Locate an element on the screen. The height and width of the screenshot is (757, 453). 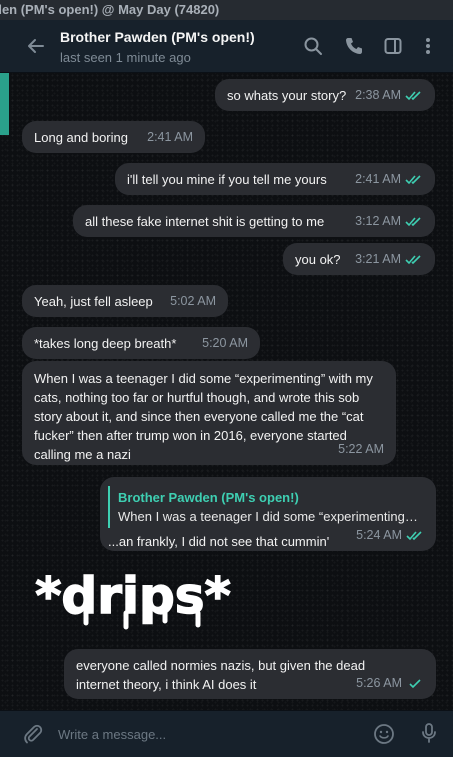
message-meta: 2:38 AM is located at coordinates (389, 95).